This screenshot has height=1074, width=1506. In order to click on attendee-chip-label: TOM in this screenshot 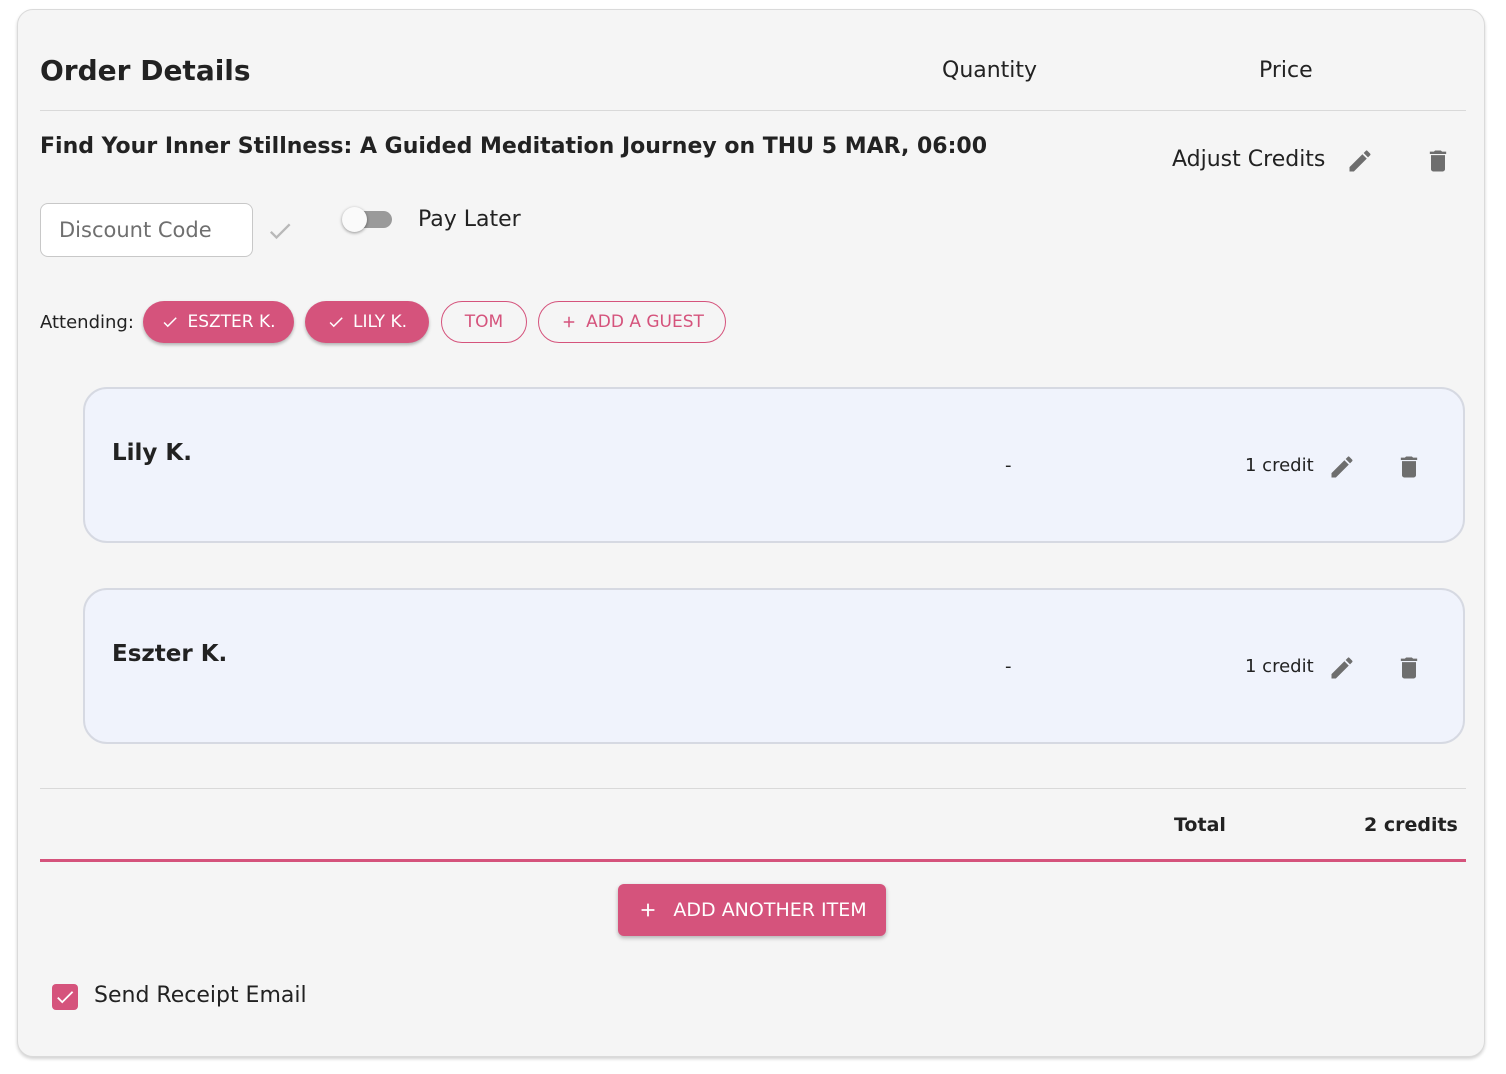, I will do `click(484, 322)`.